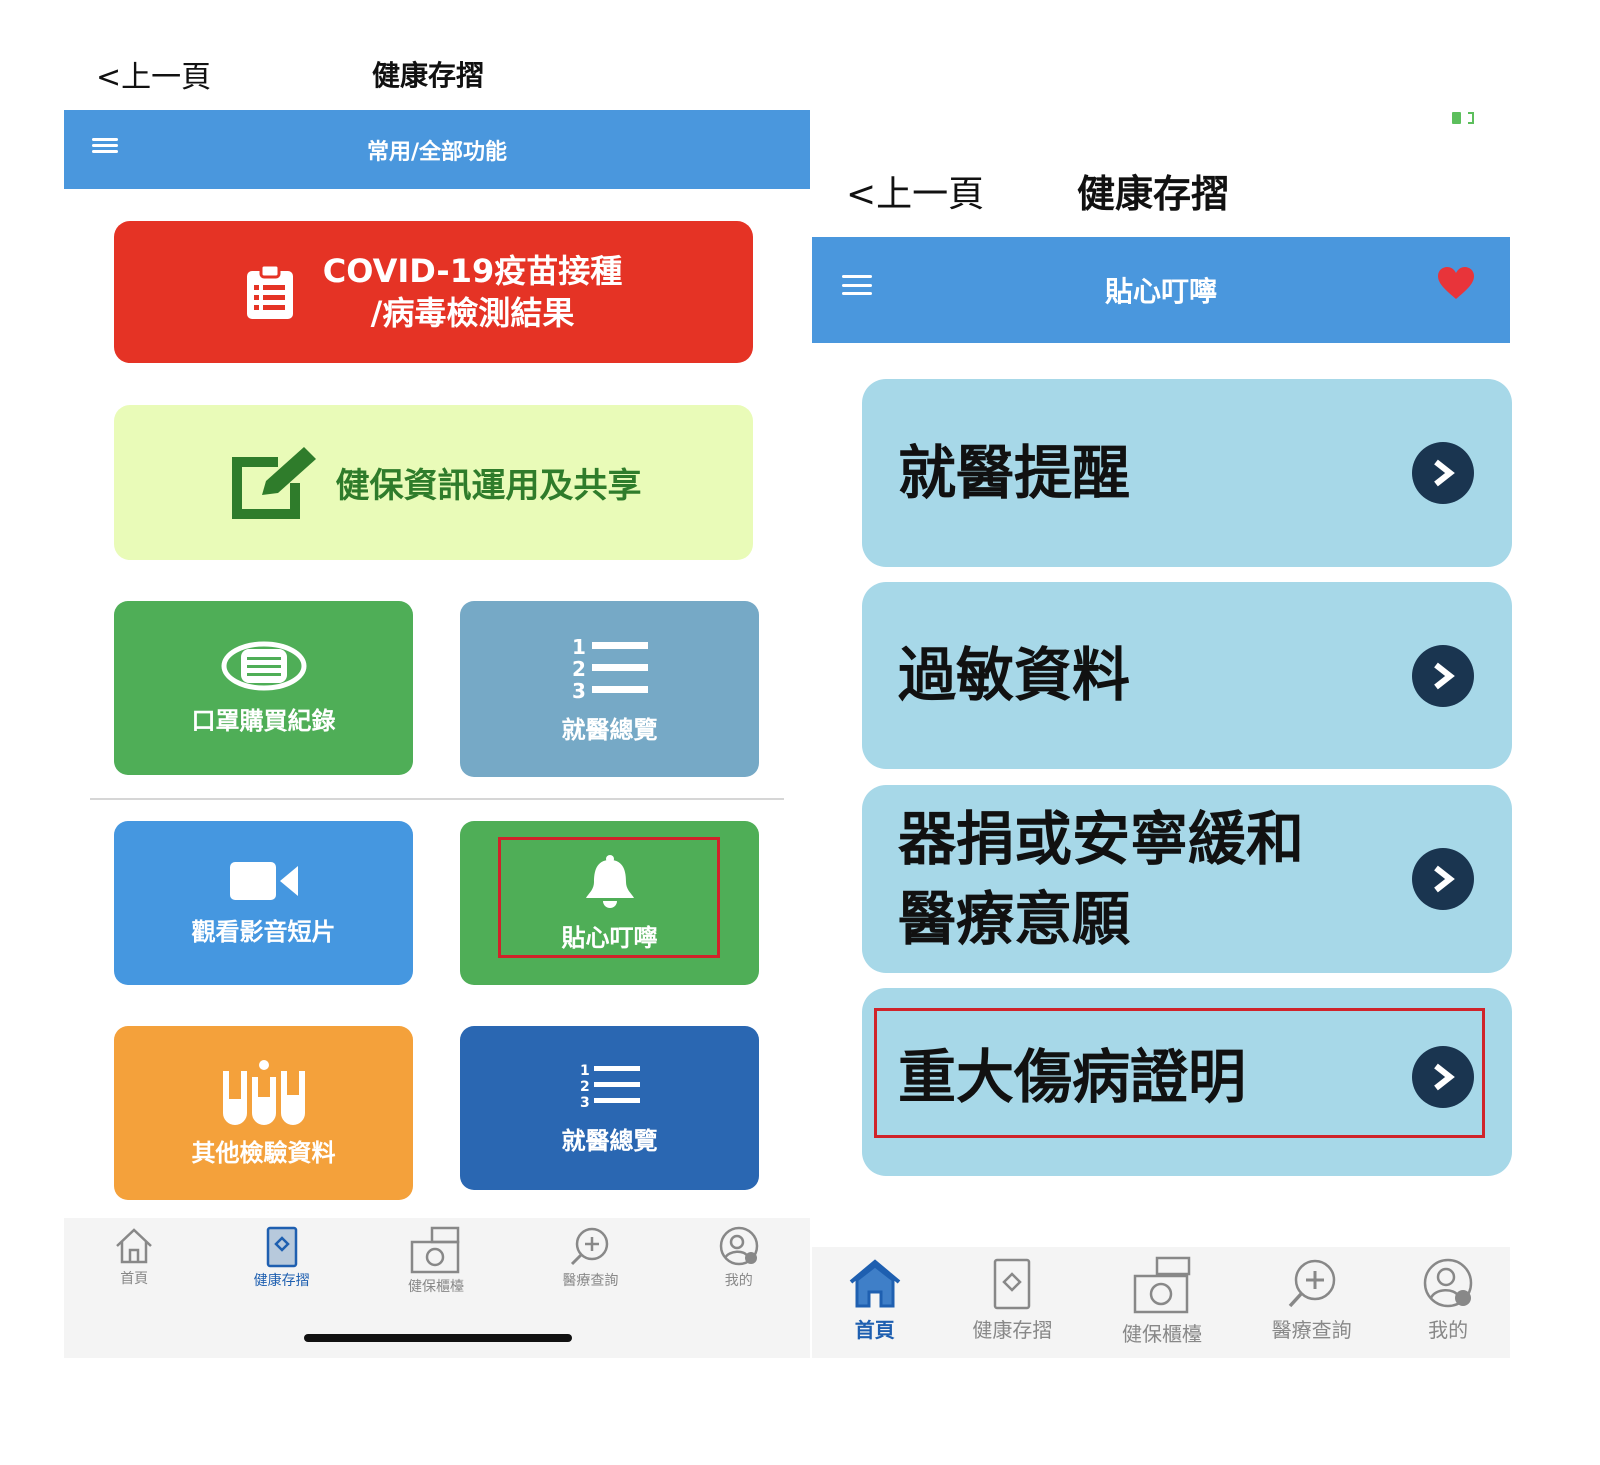  I want to click on medical-overview-tile-2: 1 2 3 就醫總覽, so click(609, 1108).